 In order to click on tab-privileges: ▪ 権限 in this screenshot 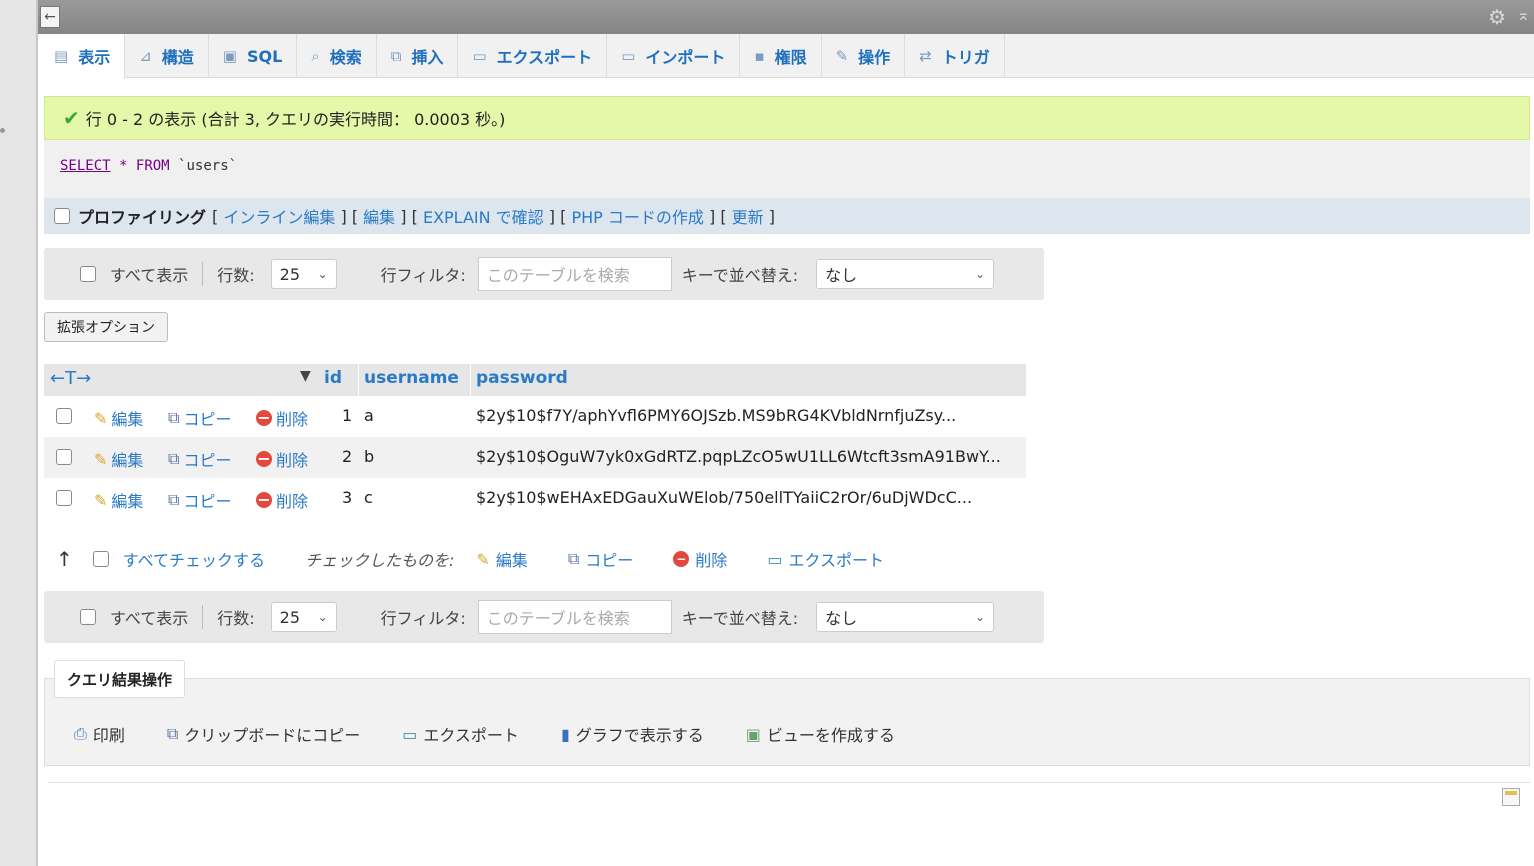, I will do `click(781, 56)`.